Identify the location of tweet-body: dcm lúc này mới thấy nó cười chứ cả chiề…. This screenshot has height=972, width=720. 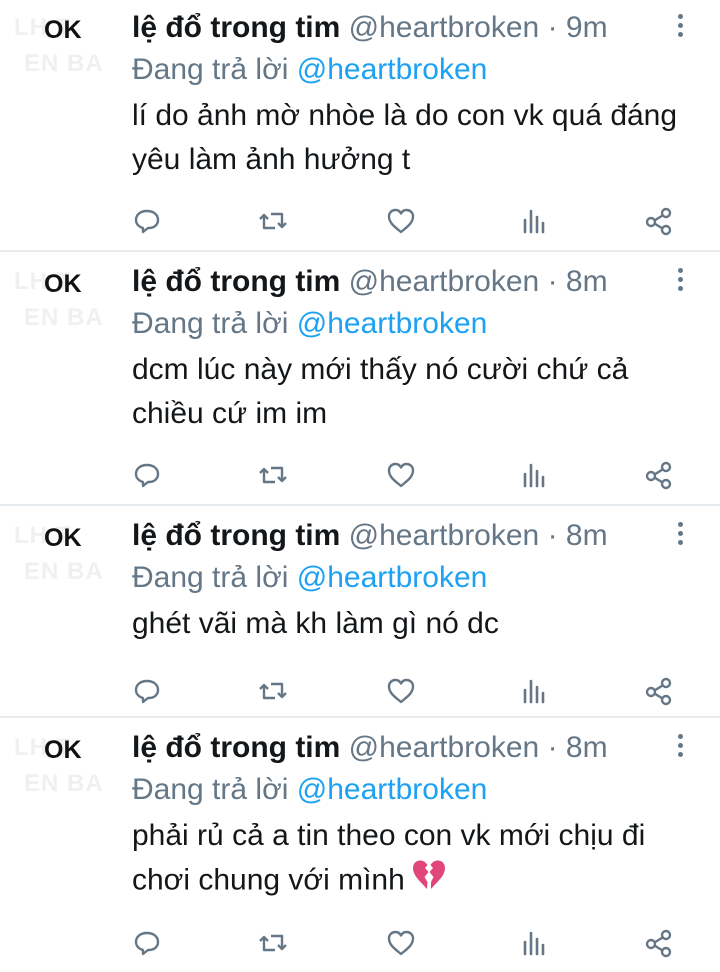
(380, 391).